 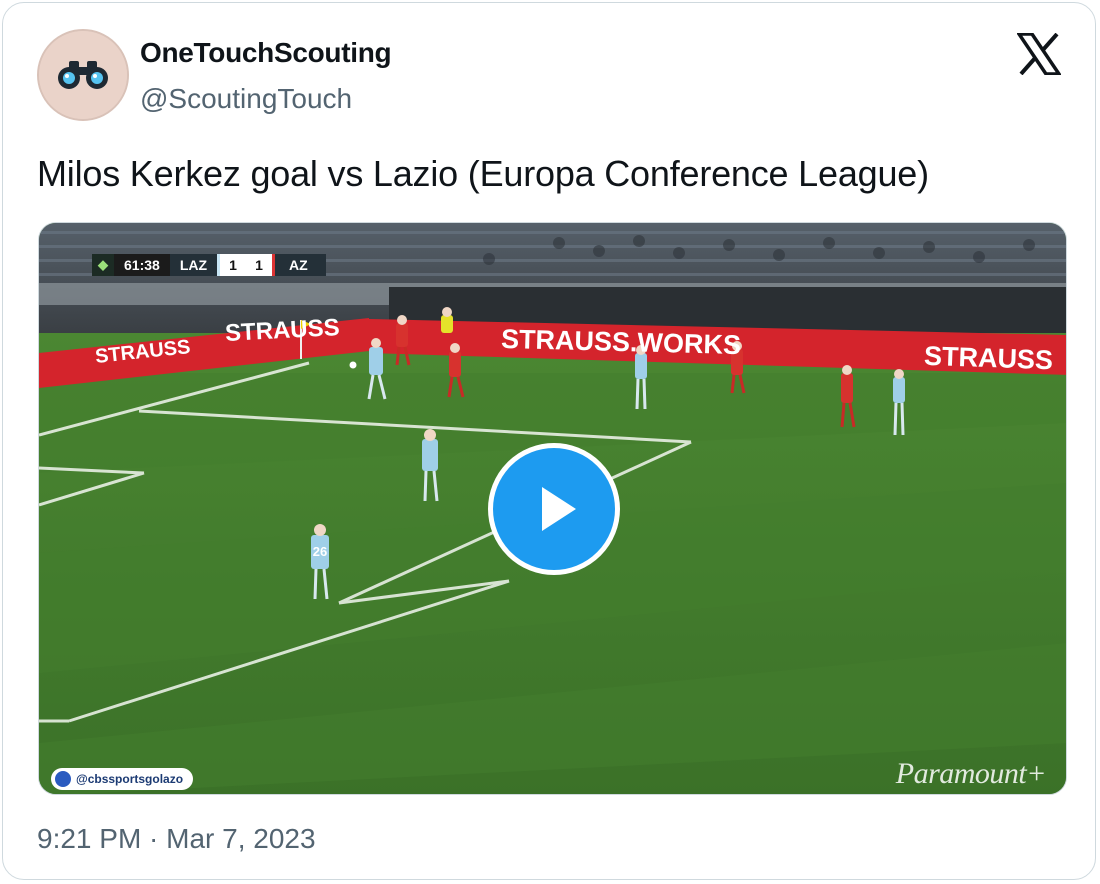 I want to click on author-display-name: OneTouchScouting, so click(x=266, y=53).